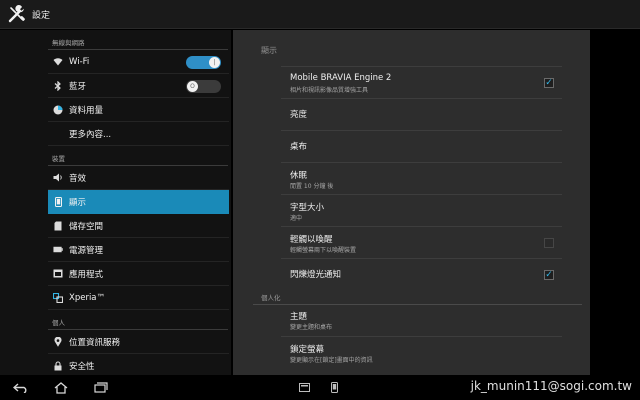 This screenshot has width=640, height=400. I want to click on section-header-device: 裝置, so click(115, 156).